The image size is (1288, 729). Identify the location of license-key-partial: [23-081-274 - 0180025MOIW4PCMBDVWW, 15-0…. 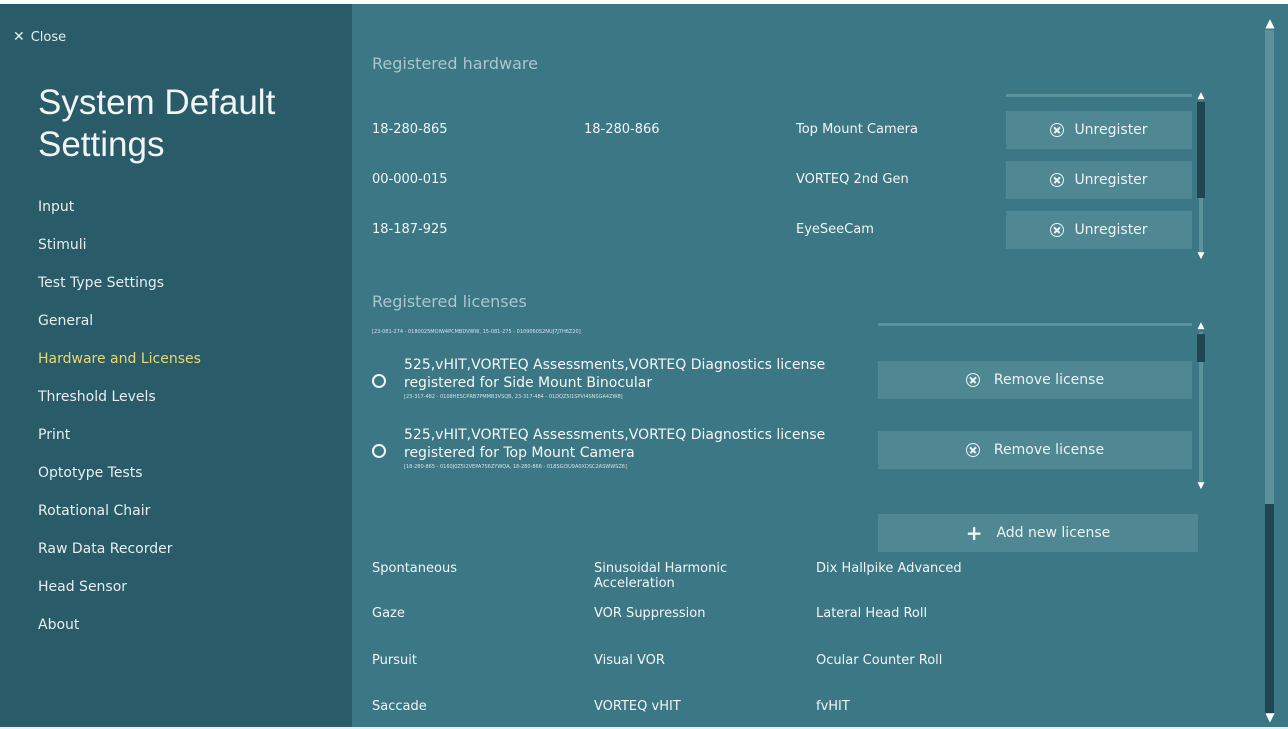
(476, 332).